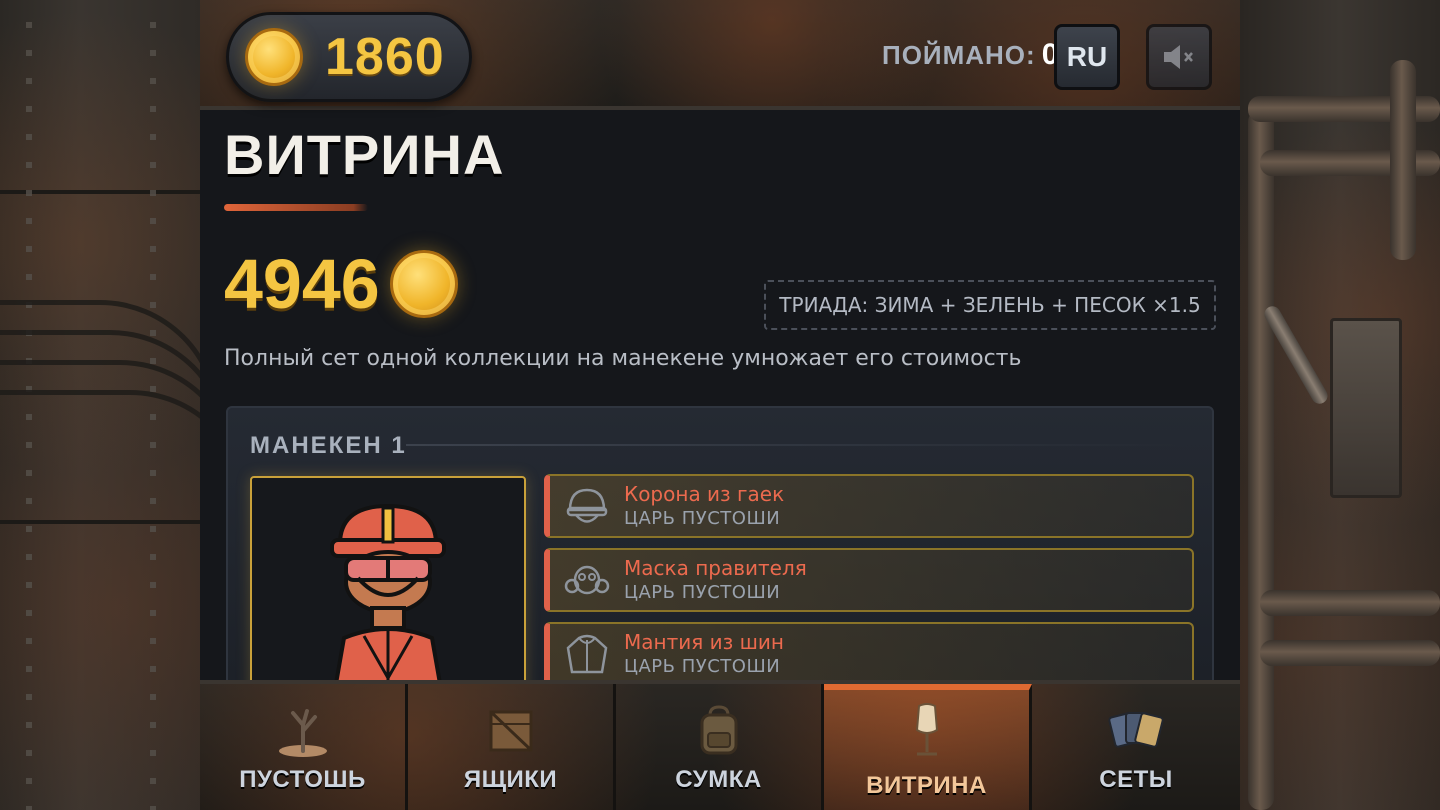 The image size is (1440, 810). What do you see at coordinates (869, 580) in the screenshot?
I see `mannequin-item: Маска правителя ЦАРЬ ПУСТОШИ` at bounding box center [869, 580].